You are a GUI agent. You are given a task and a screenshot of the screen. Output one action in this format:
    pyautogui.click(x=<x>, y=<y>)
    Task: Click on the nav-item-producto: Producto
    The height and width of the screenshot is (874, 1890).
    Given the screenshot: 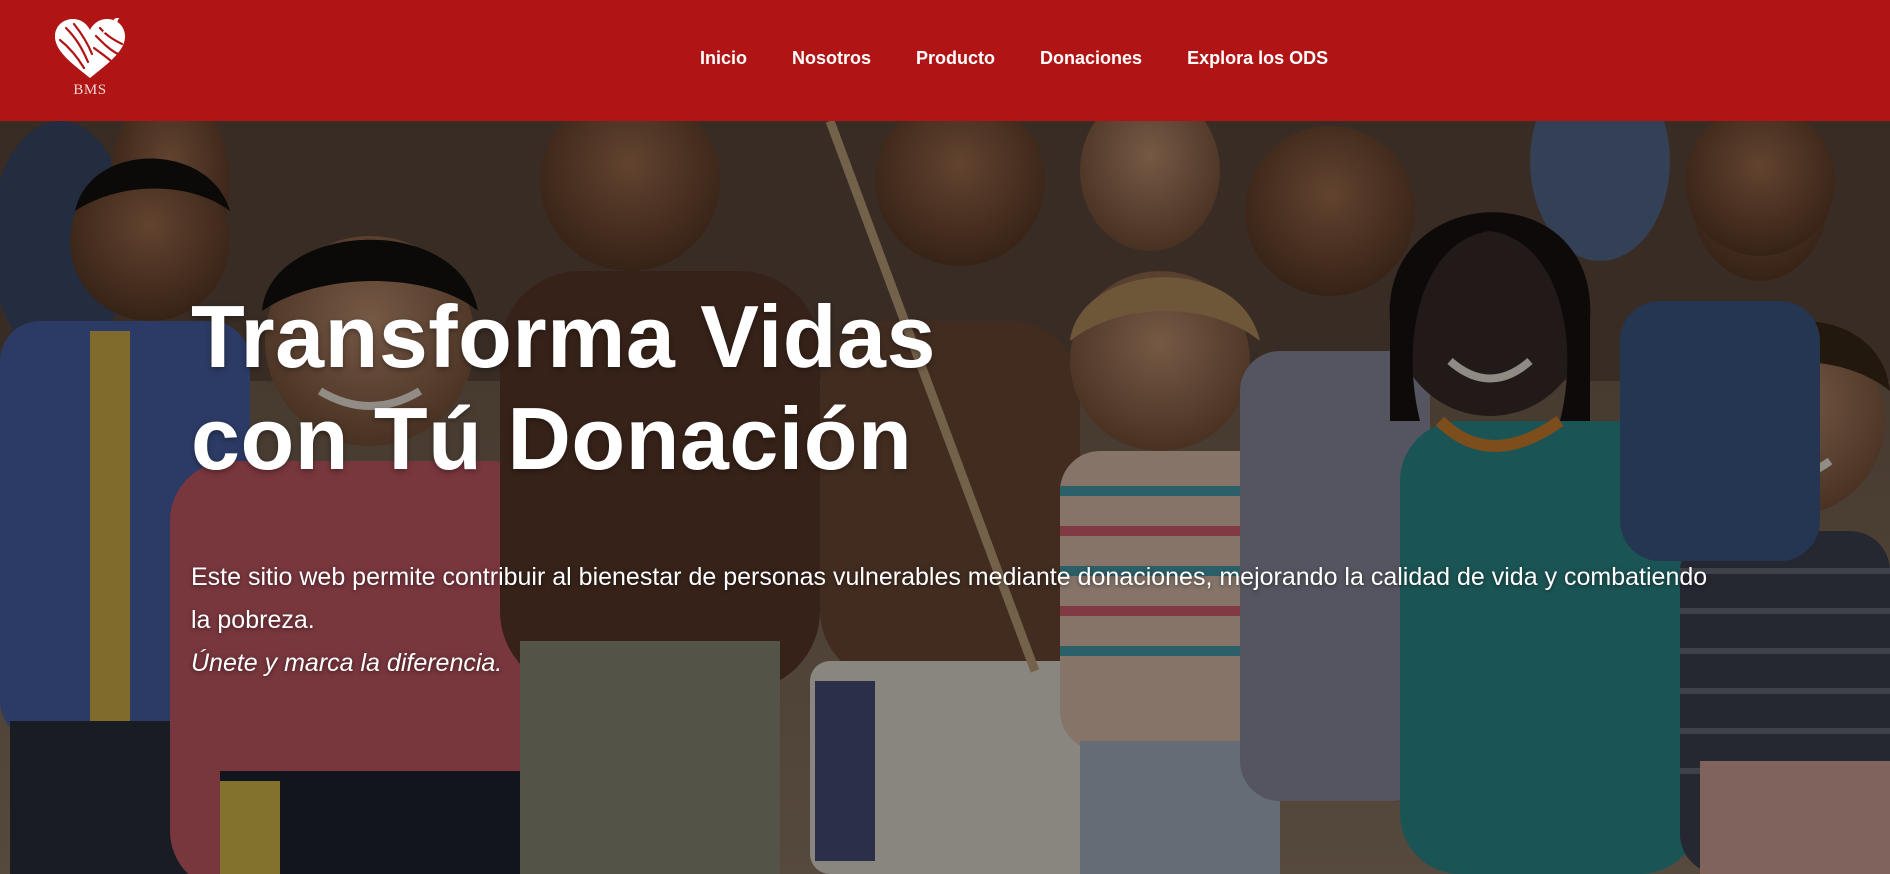 What is the action you would take?
    pyautogui.click(x=955, y=58)
    